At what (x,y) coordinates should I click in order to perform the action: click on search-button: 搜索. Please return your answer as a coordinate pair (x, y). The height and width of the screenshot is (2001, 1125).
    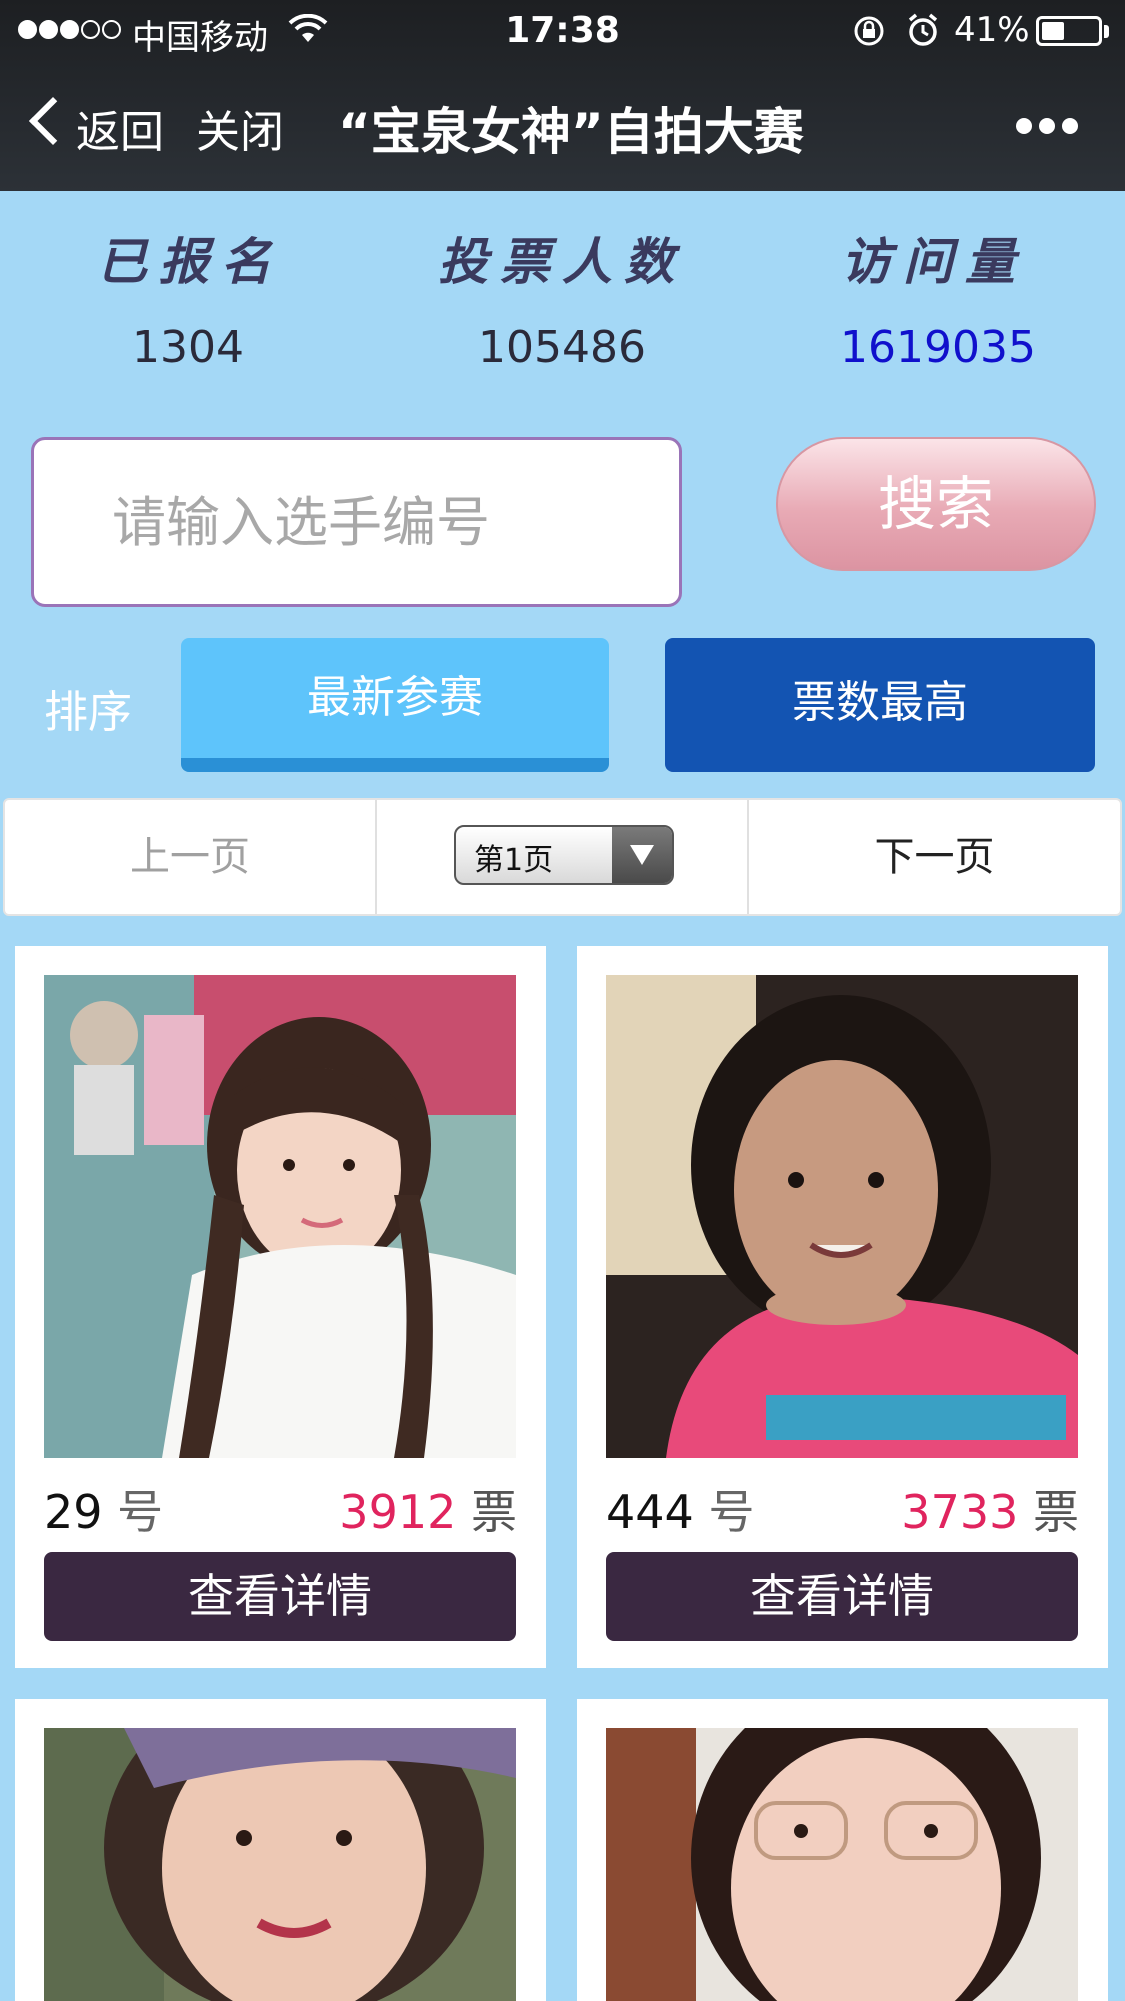
    Looking at the image, I should click on (936, 504).